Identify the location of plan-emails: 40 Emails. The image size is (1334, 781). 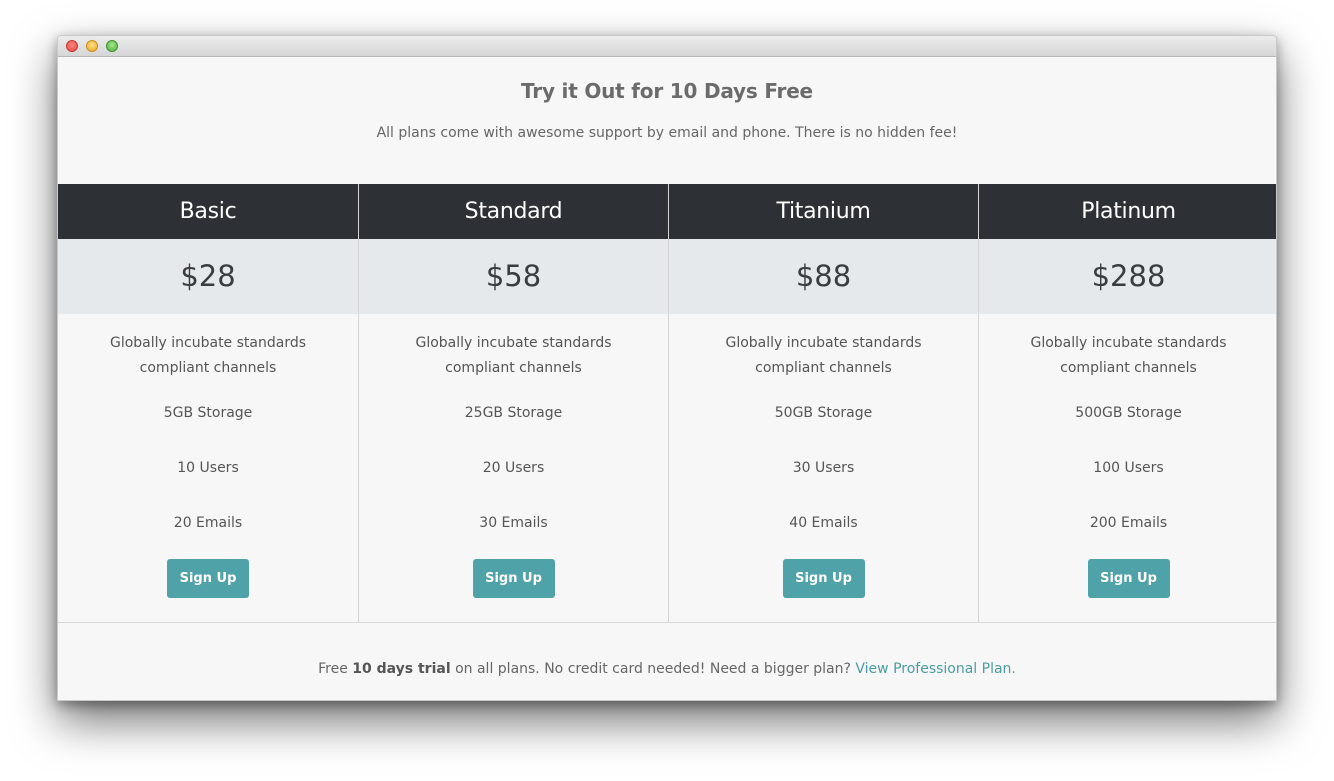
(823, 523).